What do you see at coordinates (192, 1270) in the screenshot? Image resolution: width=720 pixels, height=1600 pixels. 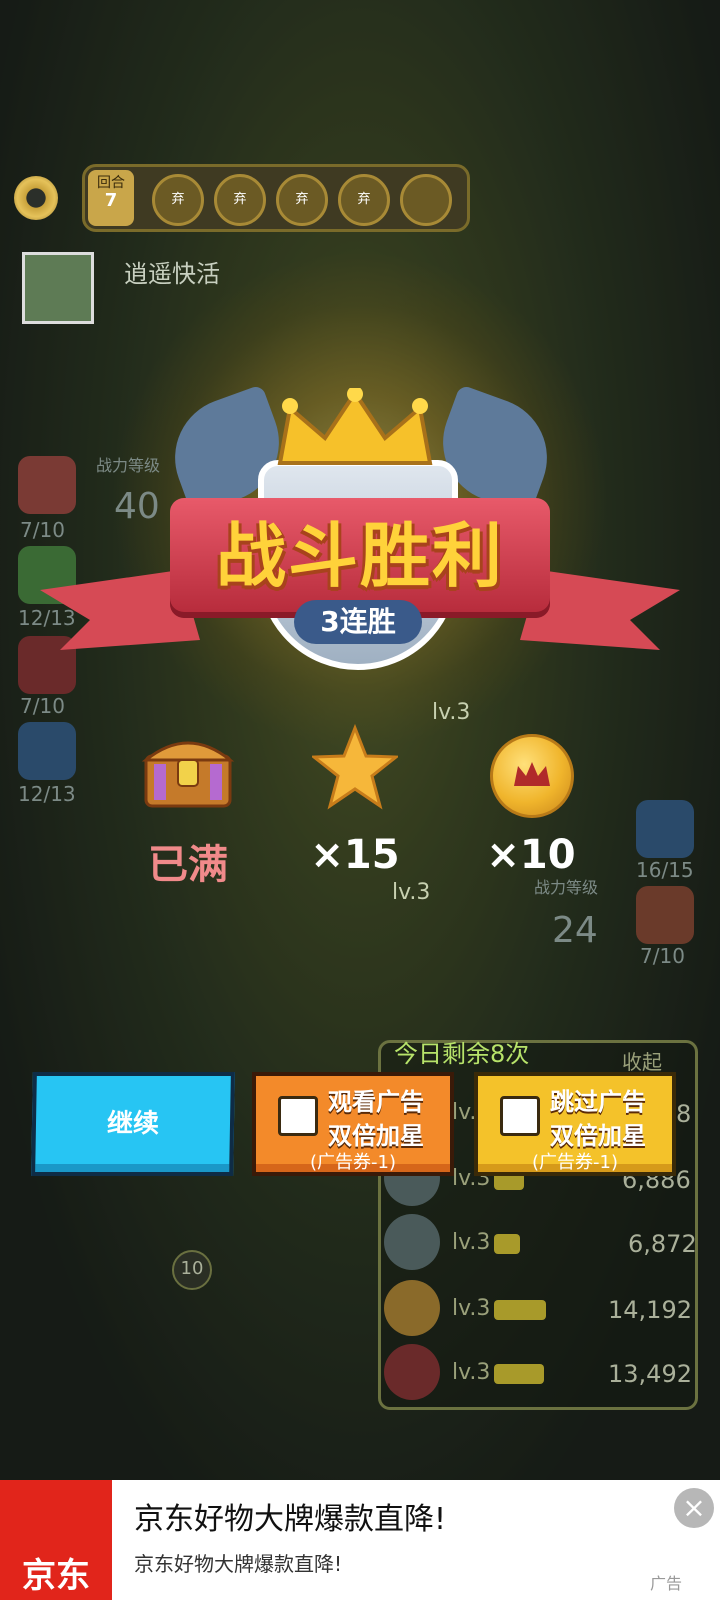 I see `counter-badge: 10` at bounding box center [192, 1270].